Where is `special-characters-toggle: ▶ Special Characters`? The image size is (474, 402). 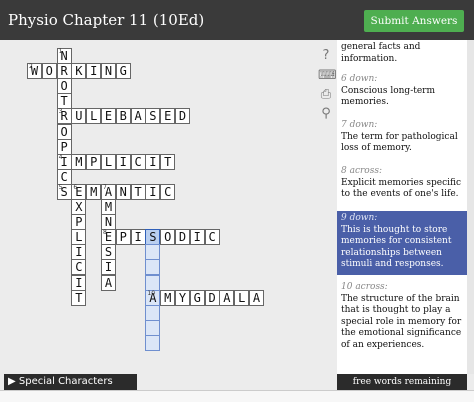 special-characters-toggle: ▶ Special Characters is located at coordinates (70, 382).